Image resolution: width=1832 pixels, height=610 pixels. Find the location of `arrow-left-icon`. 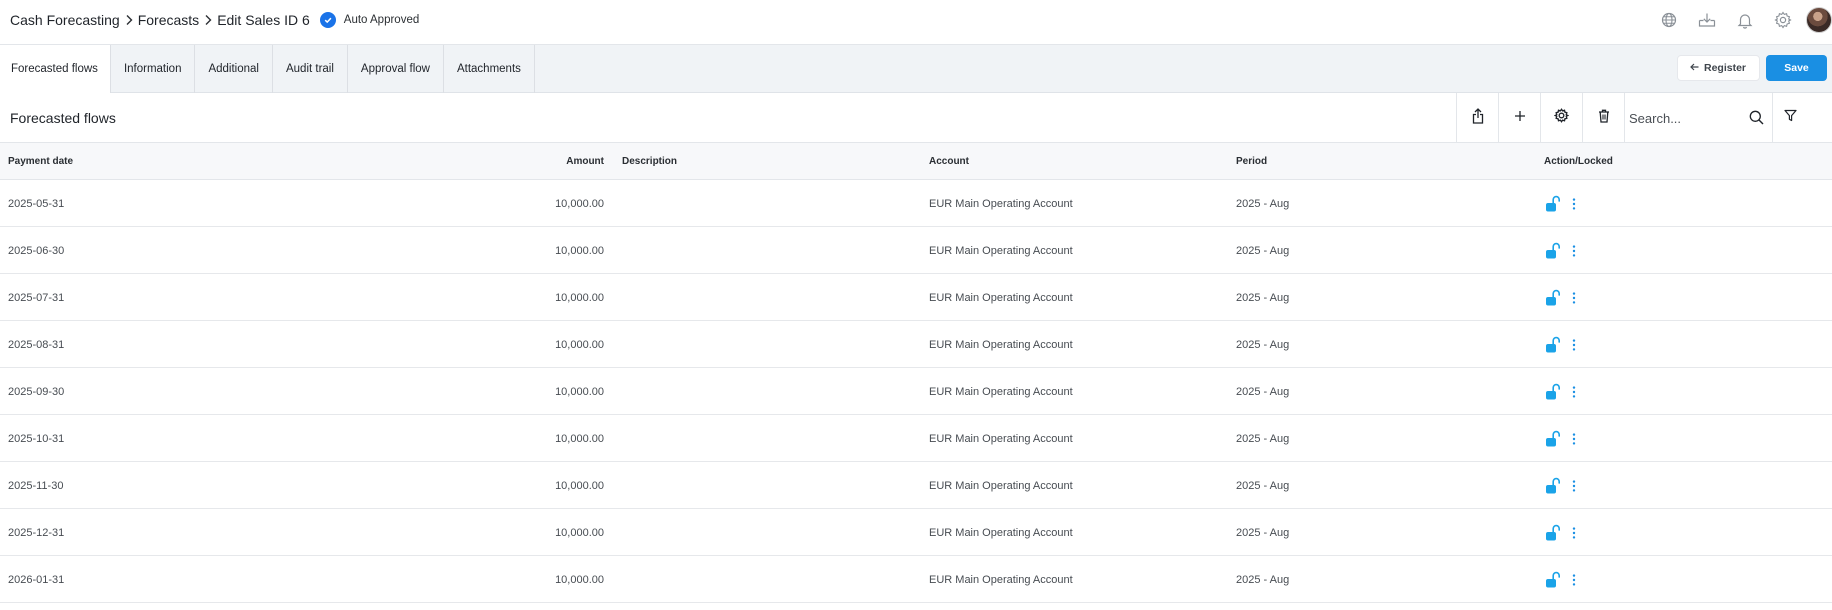

arrow-left-icon is located at coordinates (1694, 68).